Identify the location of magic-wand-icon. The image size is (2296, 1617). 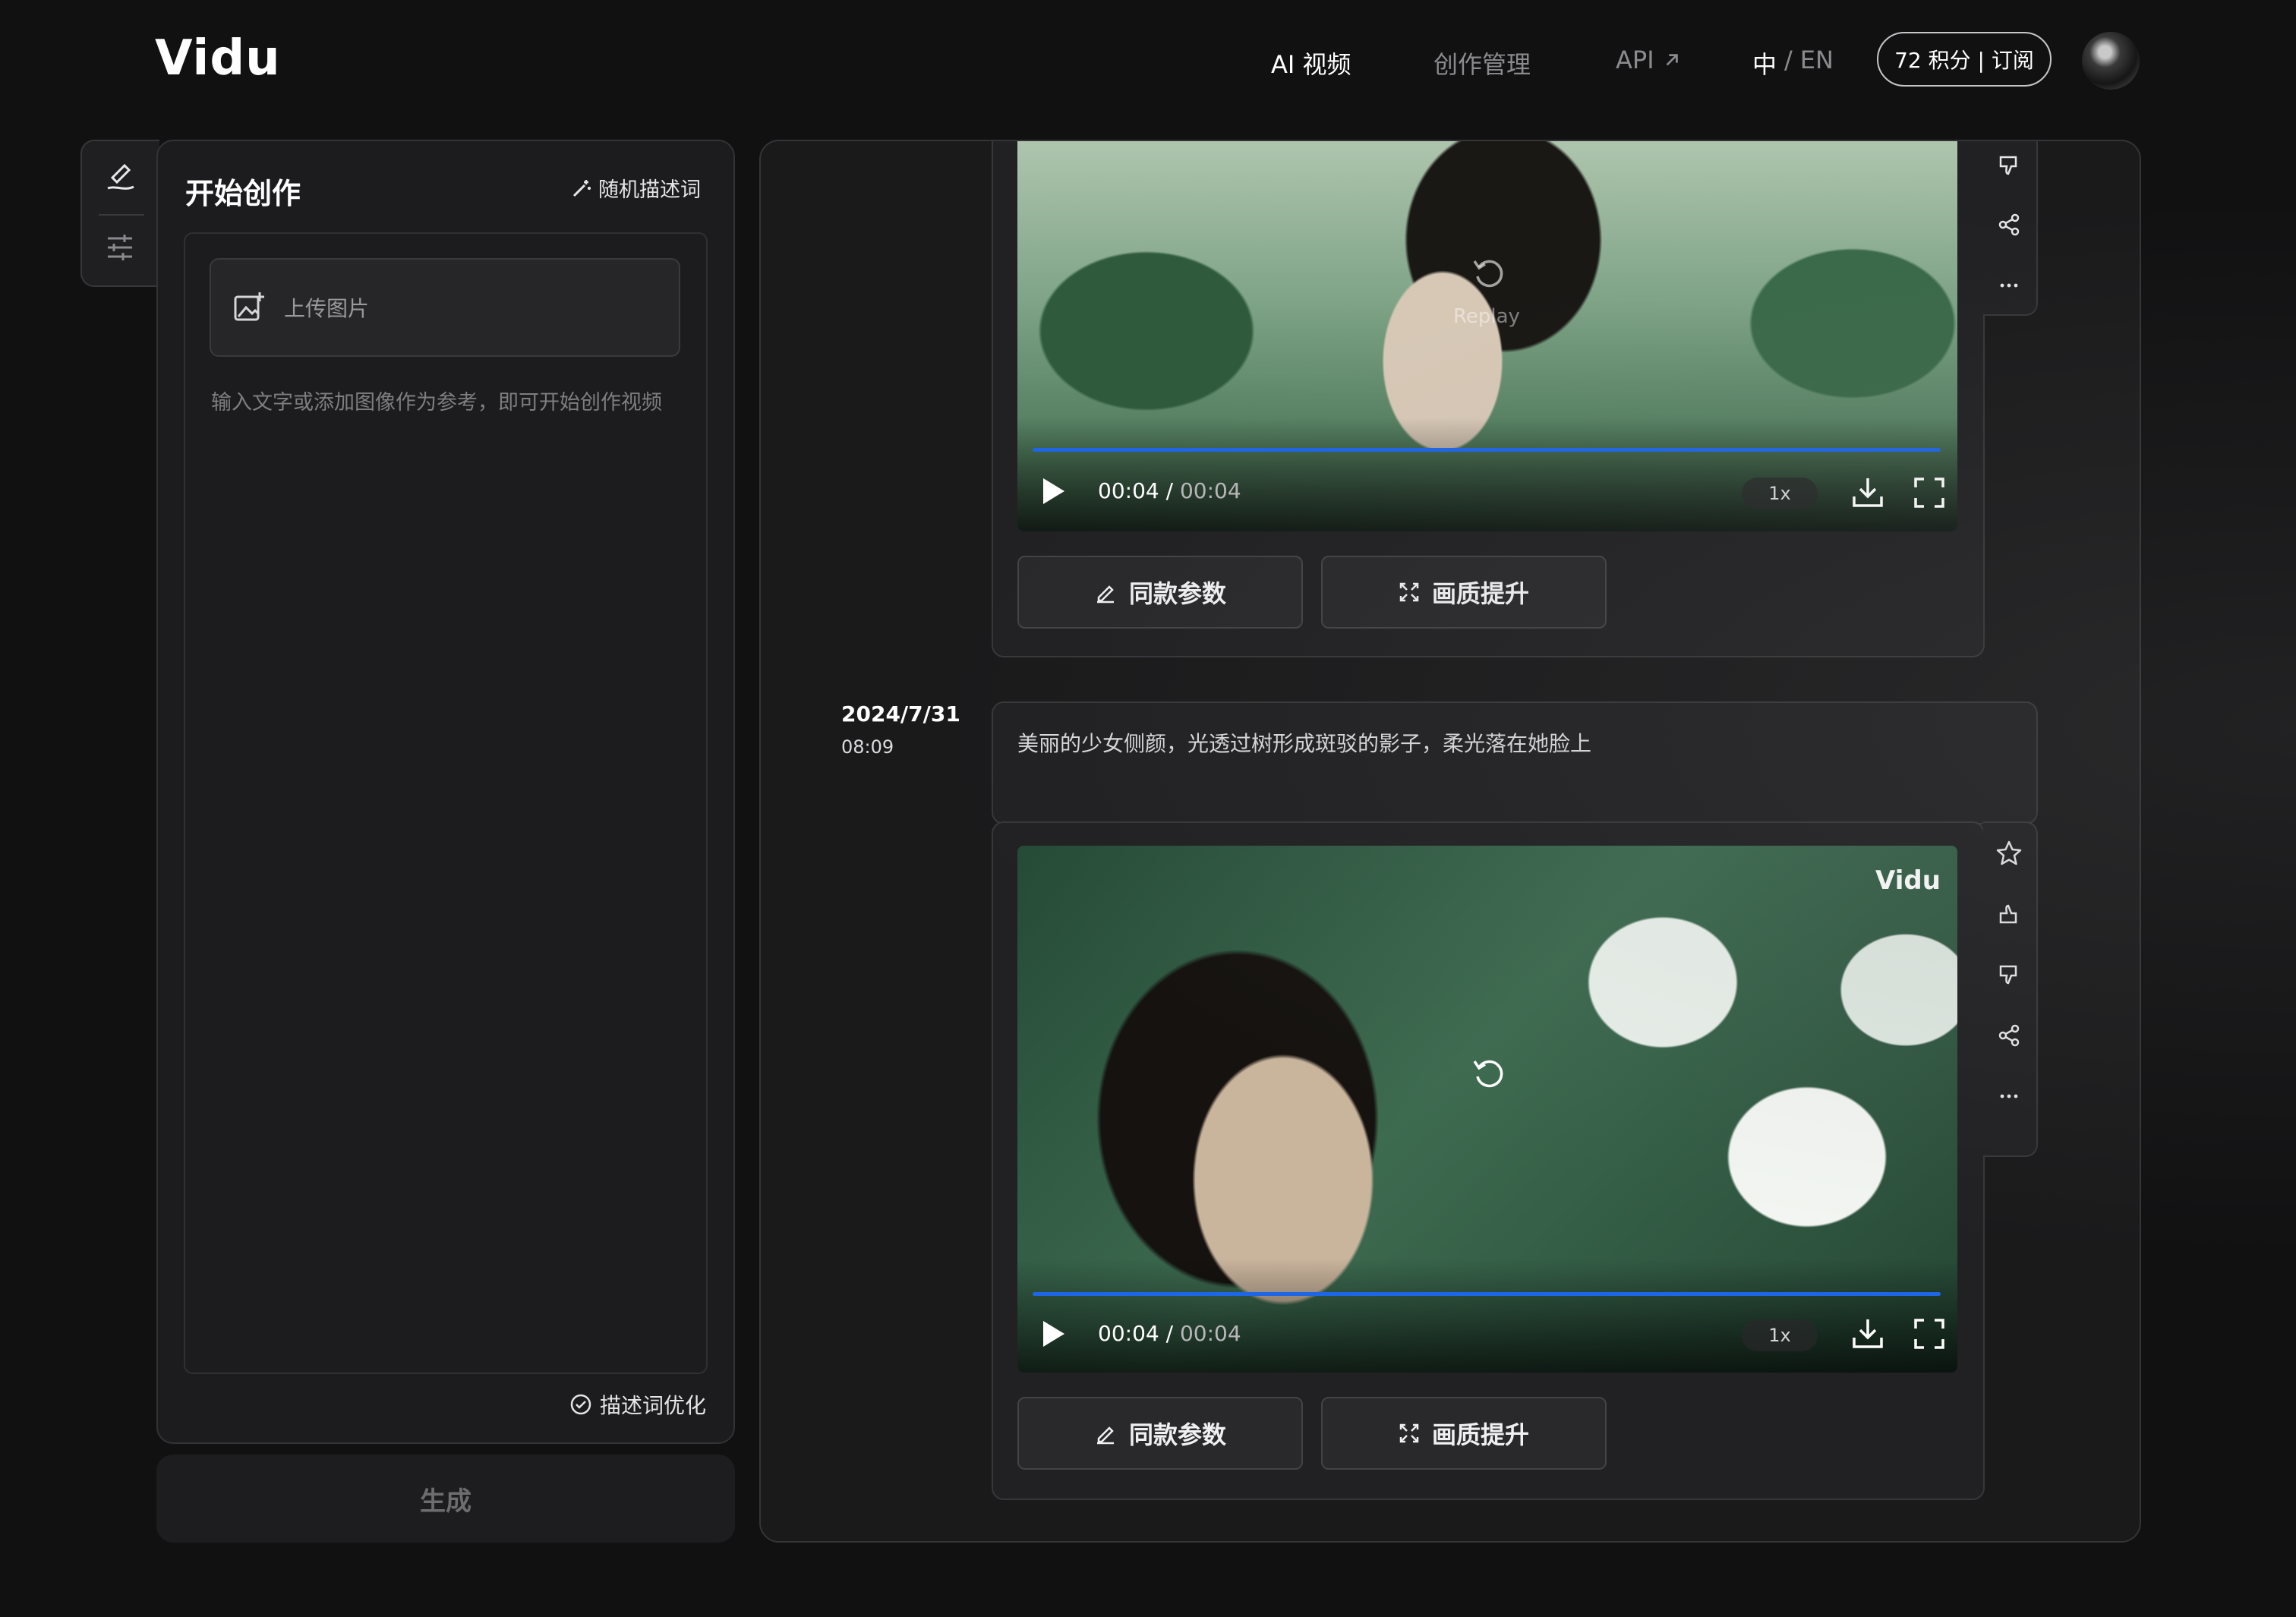
(581, 188).